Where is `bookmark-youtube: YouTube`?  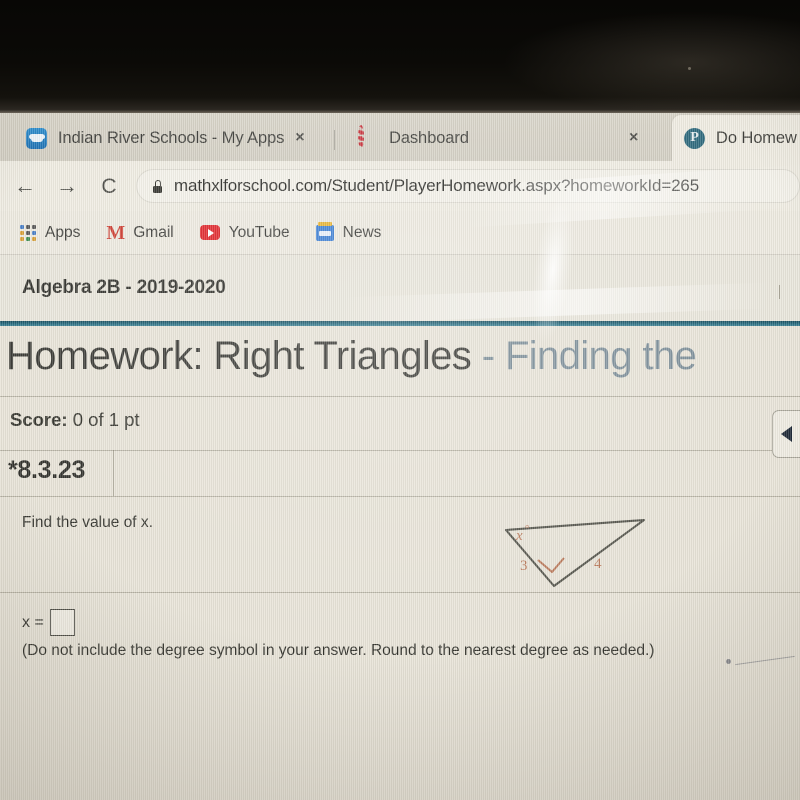 bookmark-youtube: YouTube is located at coordinates (244, 232).